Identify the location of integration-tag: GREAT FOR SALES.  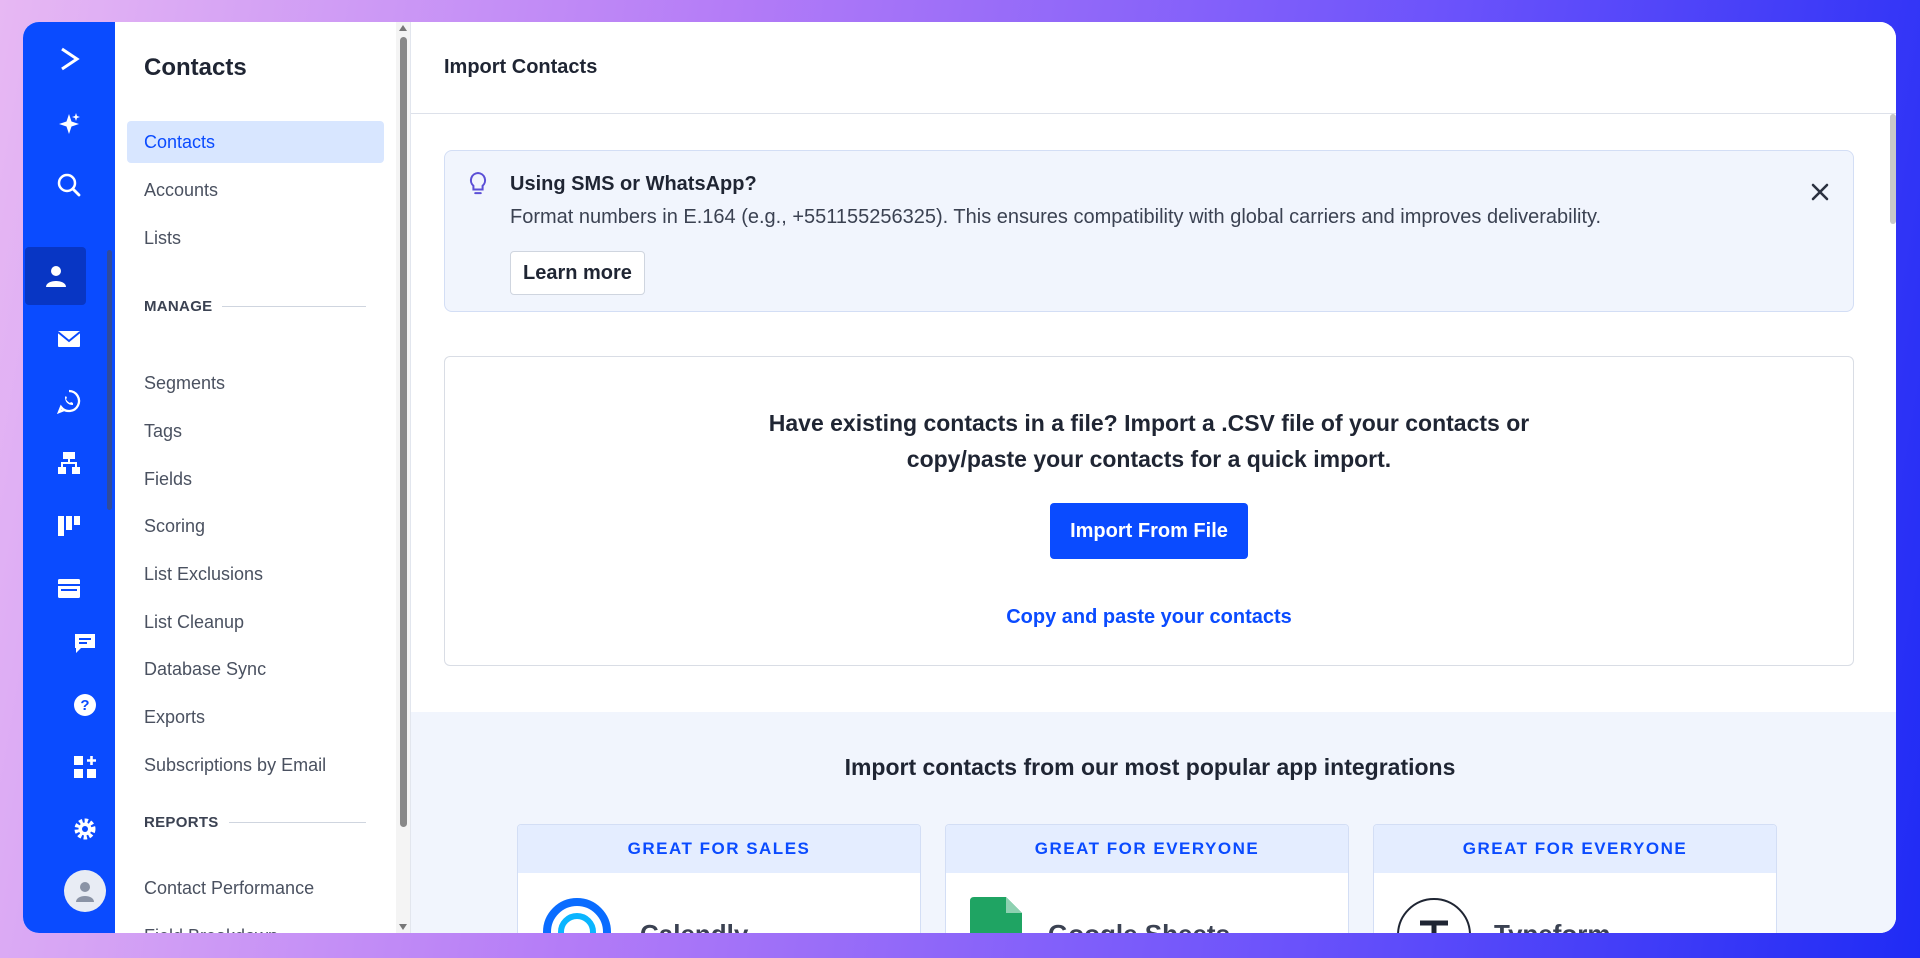
(719, 849).